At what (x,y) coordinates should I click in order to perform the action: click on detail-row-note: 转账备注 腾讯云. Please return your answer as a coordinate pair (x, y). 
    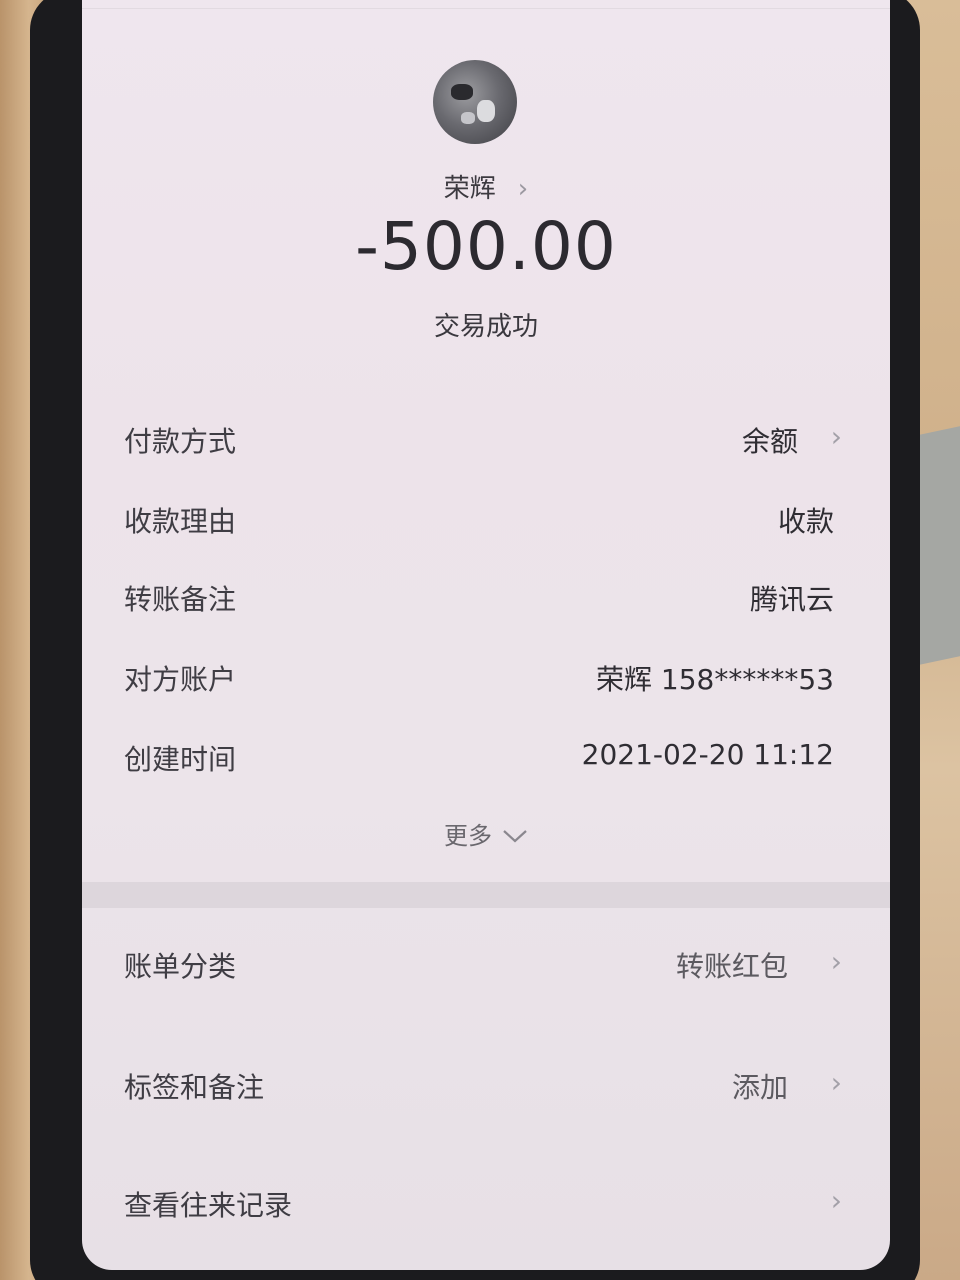
    Looking at the image, I should click on (479, 600).